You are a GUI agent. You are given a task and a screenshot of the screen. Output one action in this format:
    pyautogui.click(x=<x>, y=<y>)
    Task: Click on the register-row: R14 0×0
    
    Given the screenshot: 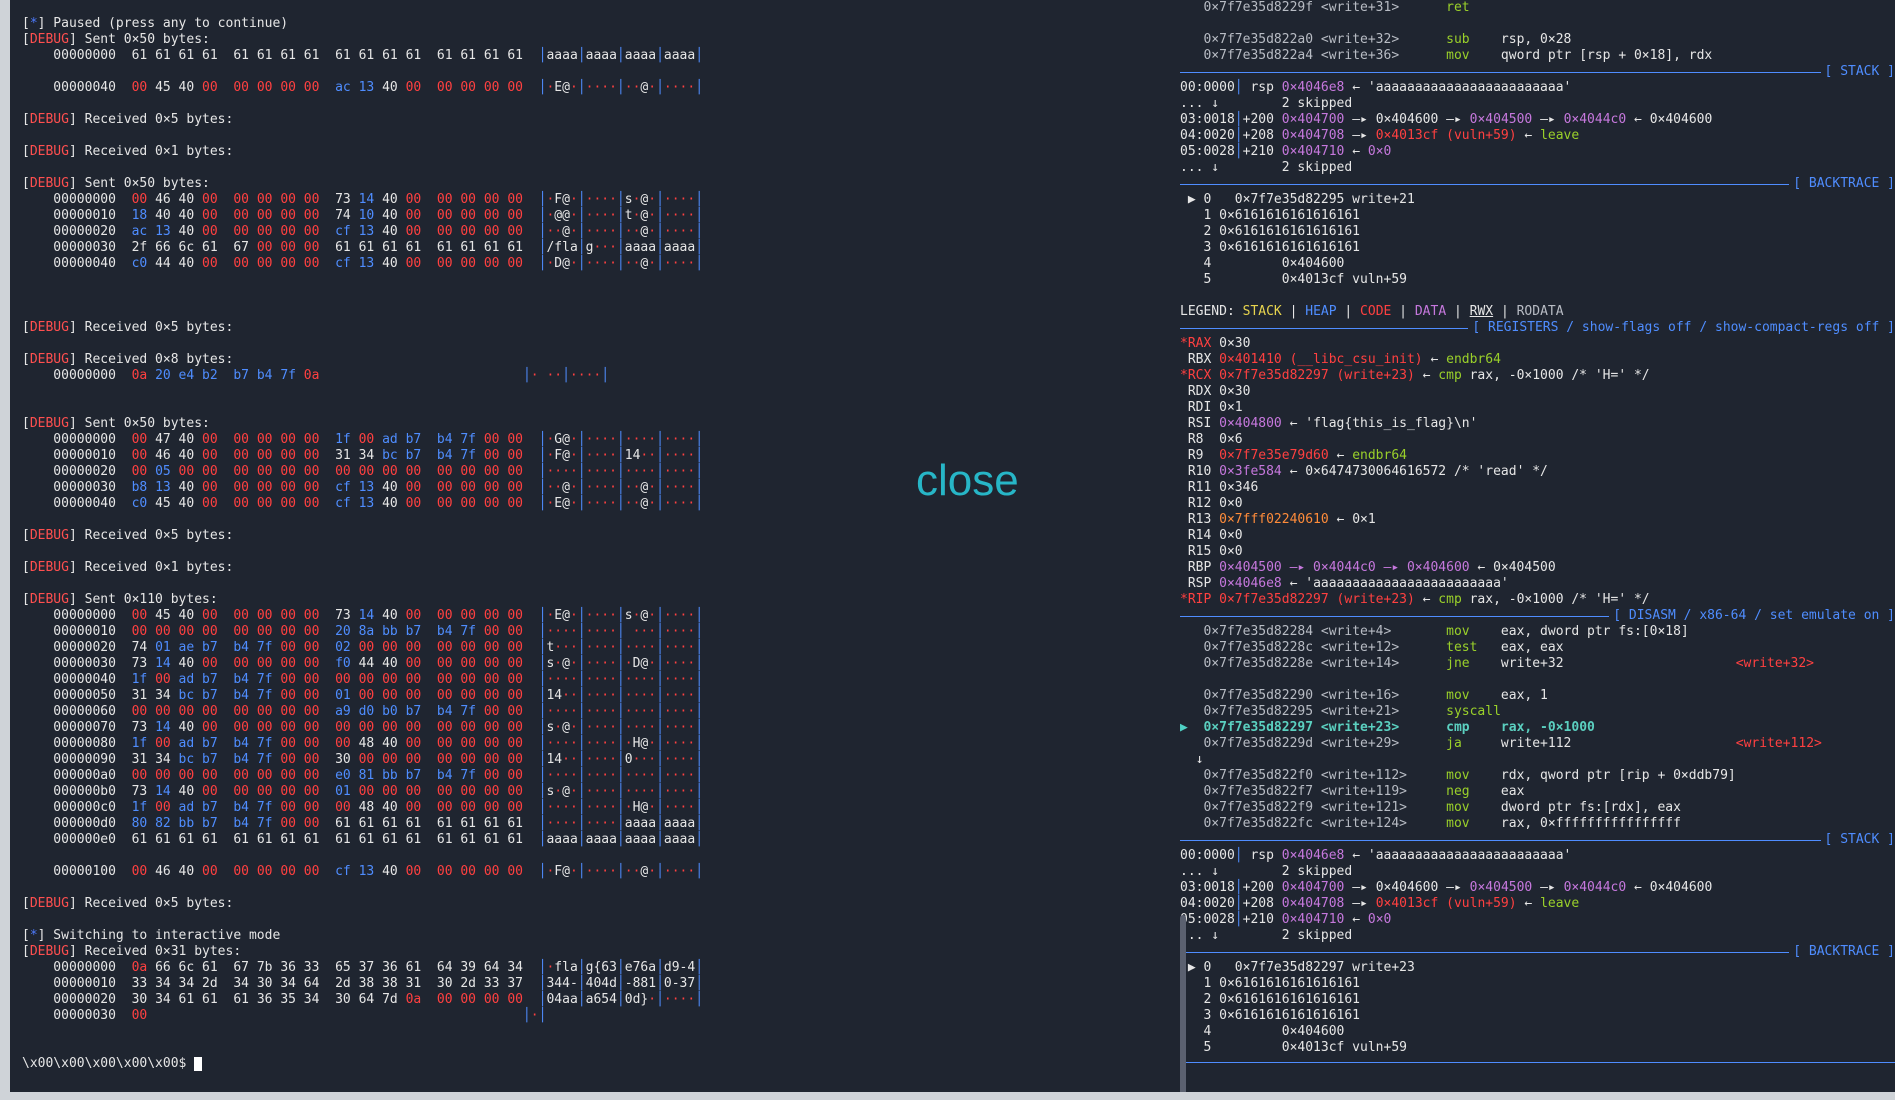 What is the action you would take?
    pyautogui.click(x=1211, y=535)
    